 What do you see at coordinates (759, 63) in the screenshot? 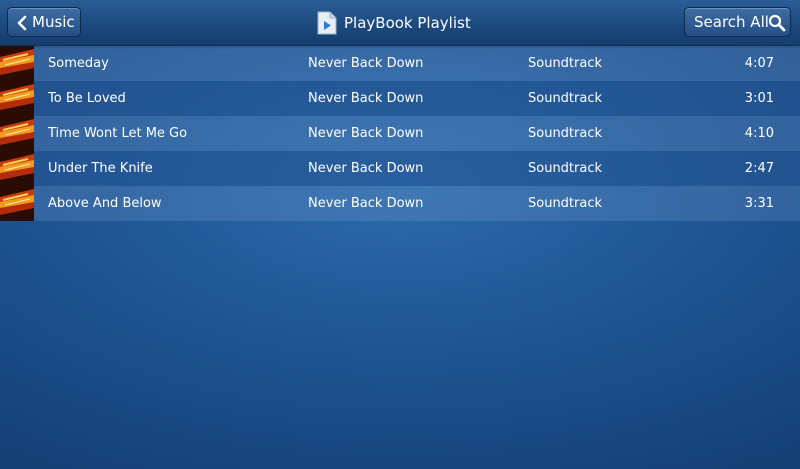
I see `track-duration: 4:07` at bounding box center [759, 63].